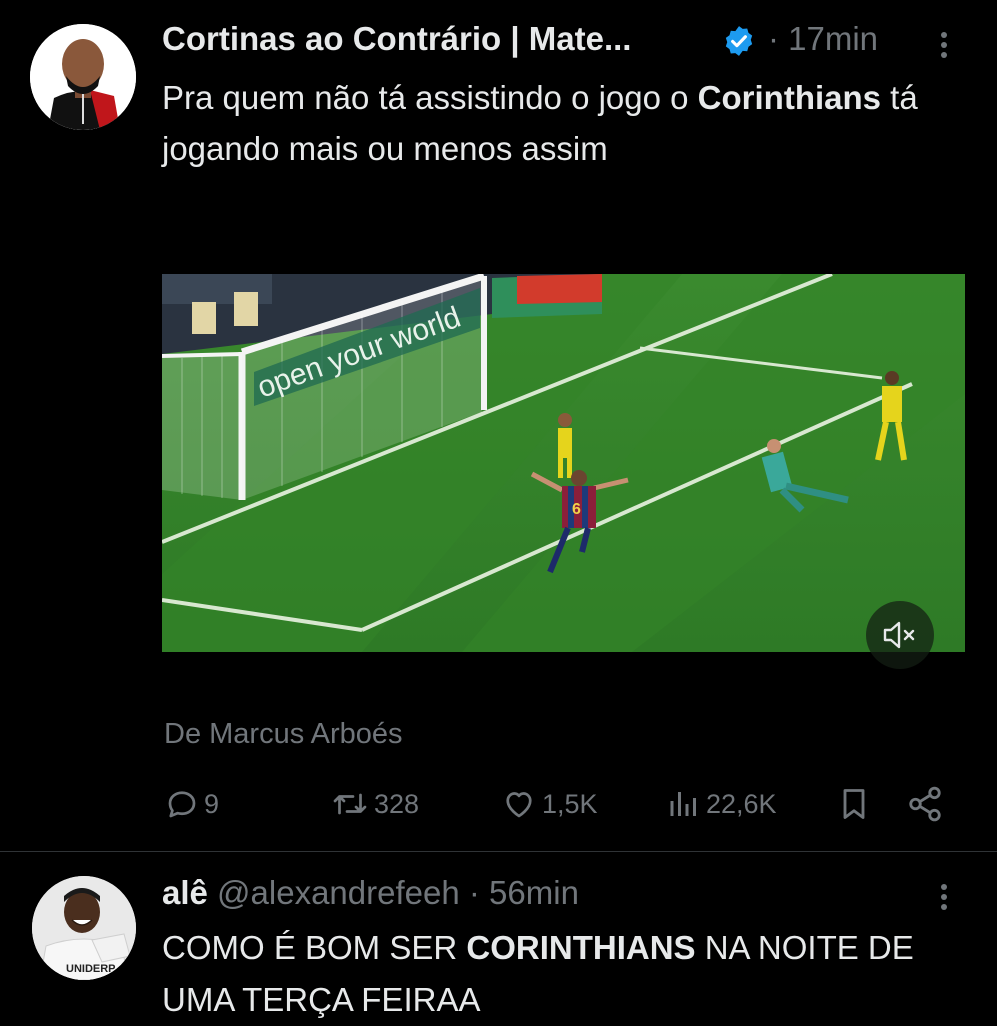 The height and width of the screenshot is (1026, 997). I want to click on avatar-photo: UNIDERP, so click(84, 928).